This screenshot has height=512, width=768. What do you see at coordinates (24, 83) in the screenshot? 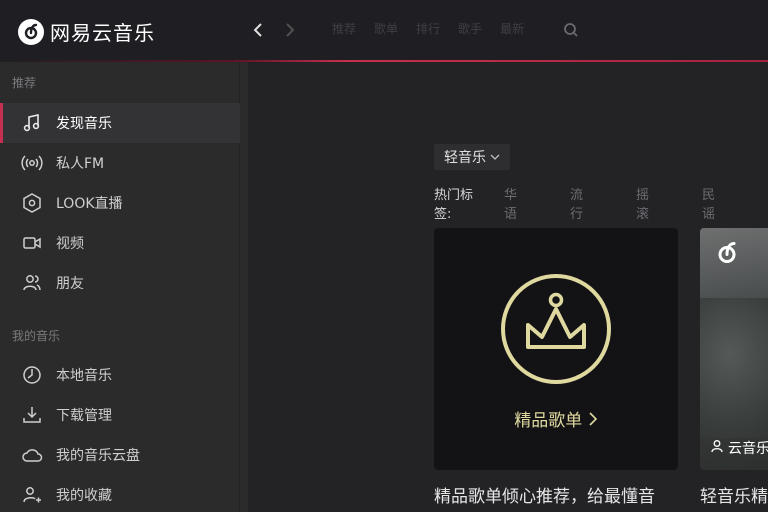
I see `section-title-recommend: 推荐` at bounding box center [24, 83].